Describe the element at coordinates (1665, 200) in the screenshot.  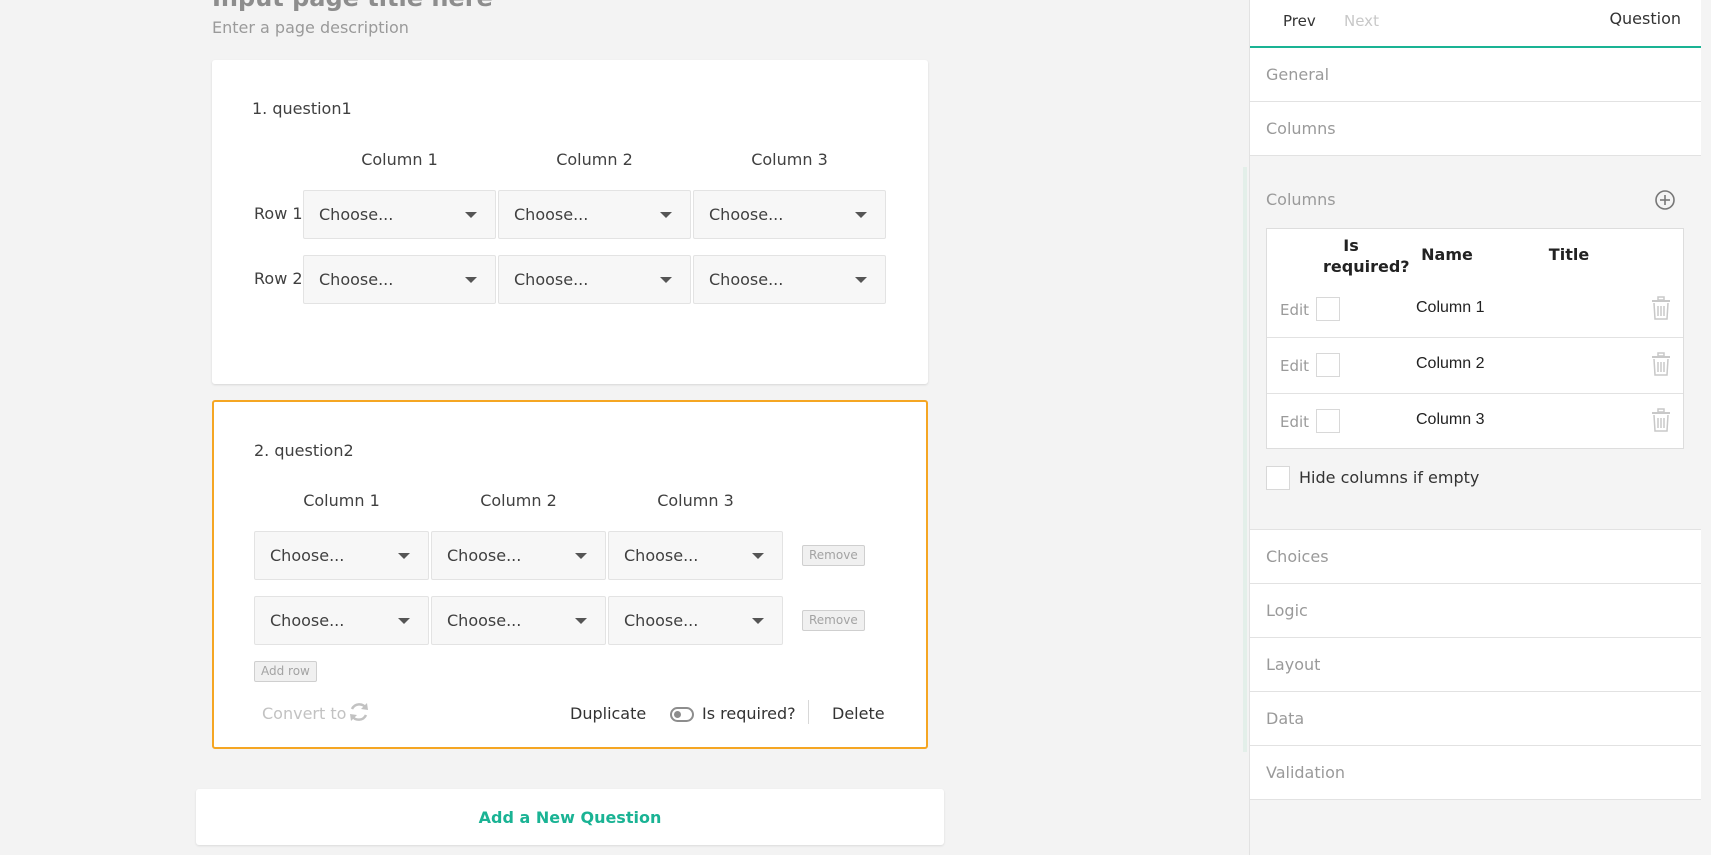
I see `add-column-icon` at that location.